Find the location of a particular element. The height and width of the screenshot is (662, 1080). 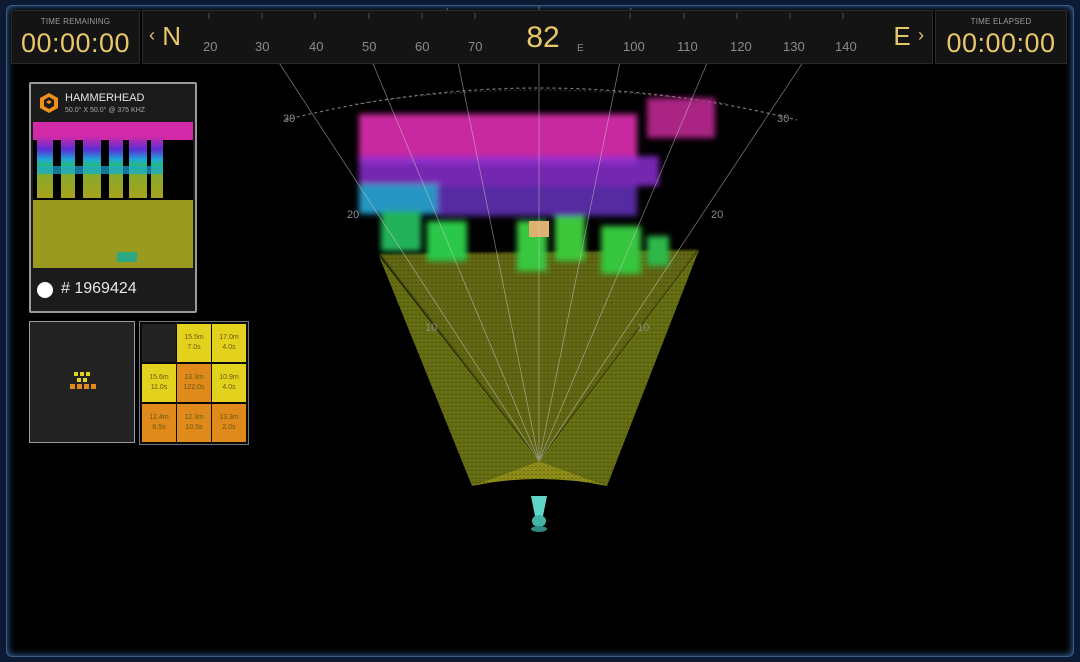

time-remaining-label: TIME REMAINING is located at coordinates (75, 21).